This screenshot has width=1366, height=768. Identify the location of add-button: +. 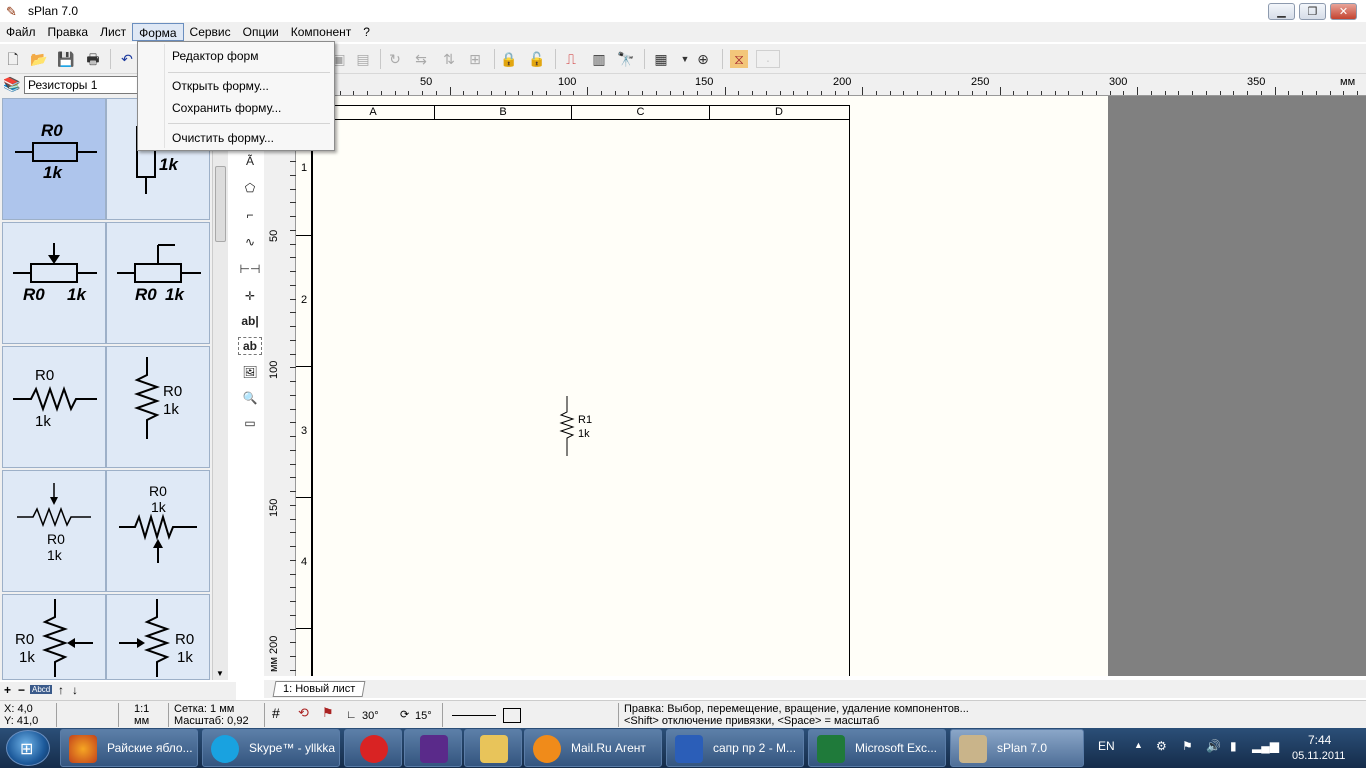
(7, 690).